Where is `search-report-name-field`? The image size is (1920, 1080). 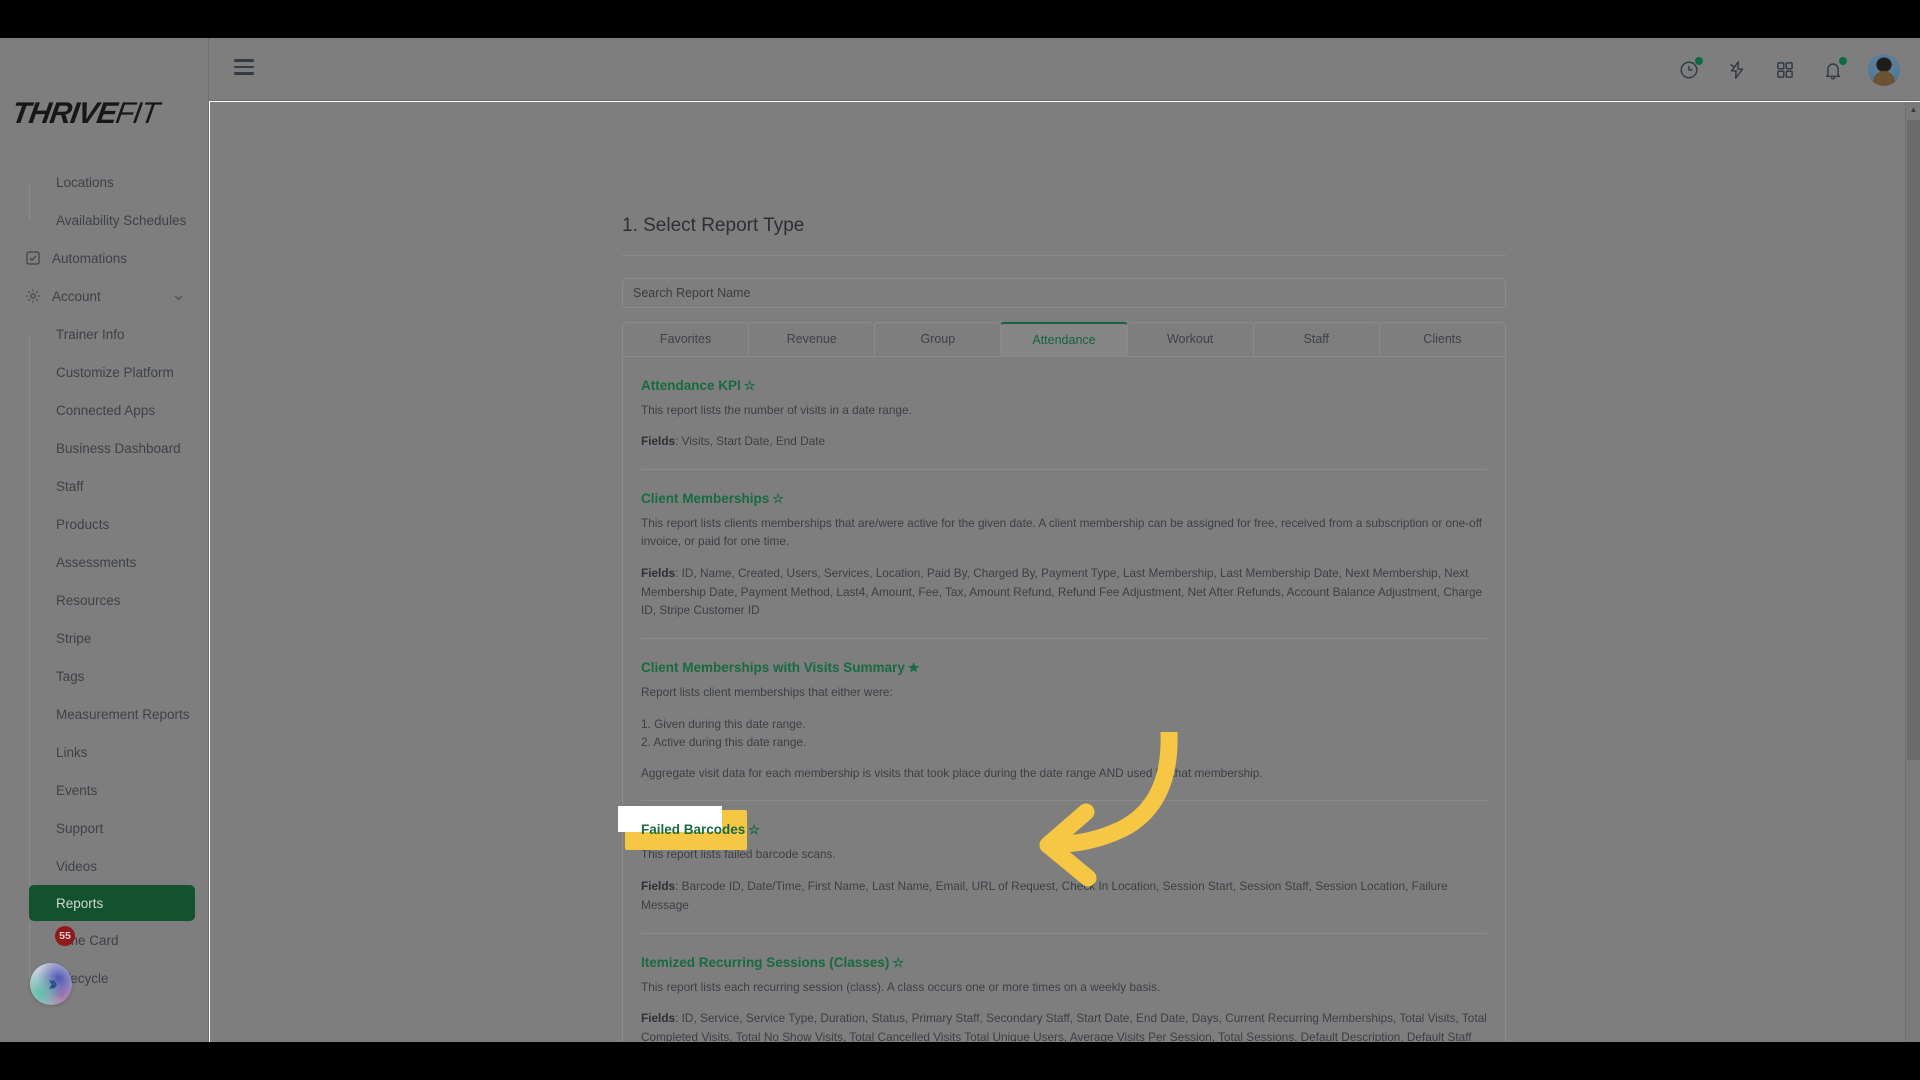
search-report-name-field is located at coordinates (1064, 293).